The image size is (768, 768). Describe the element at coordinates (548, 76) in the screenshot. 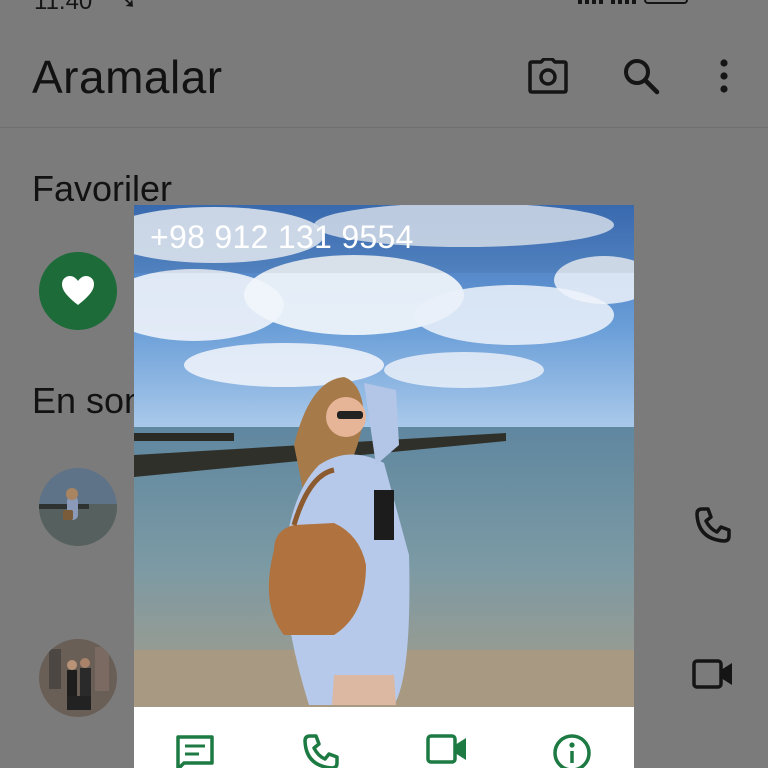

I see `camera-icon` at that location.